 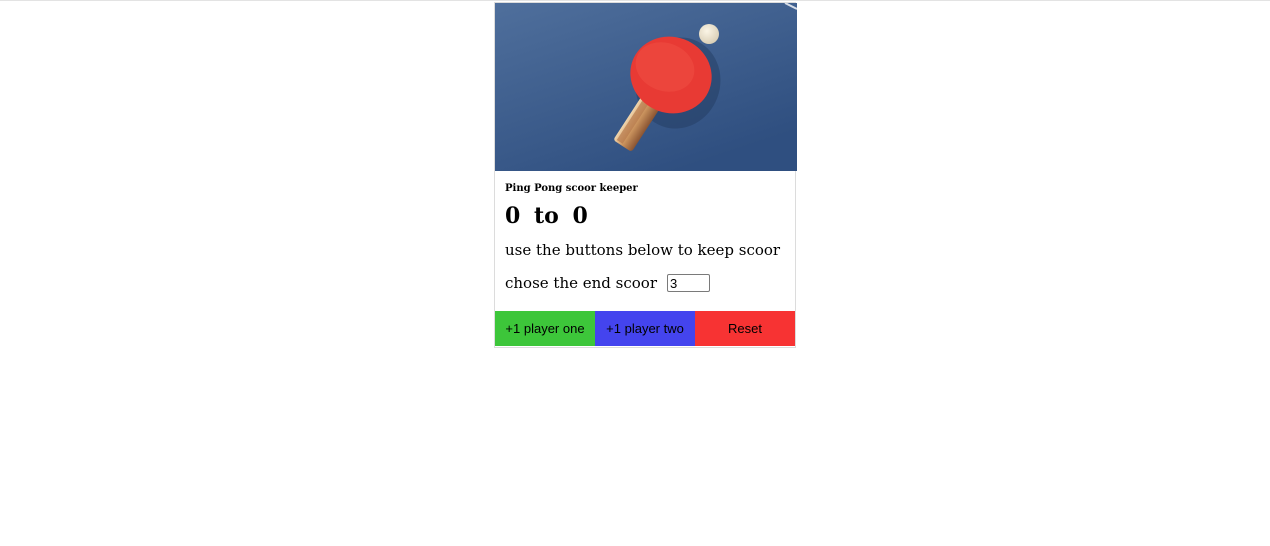 I want to click on player-one-score: 0, so click(x=513, y=216).